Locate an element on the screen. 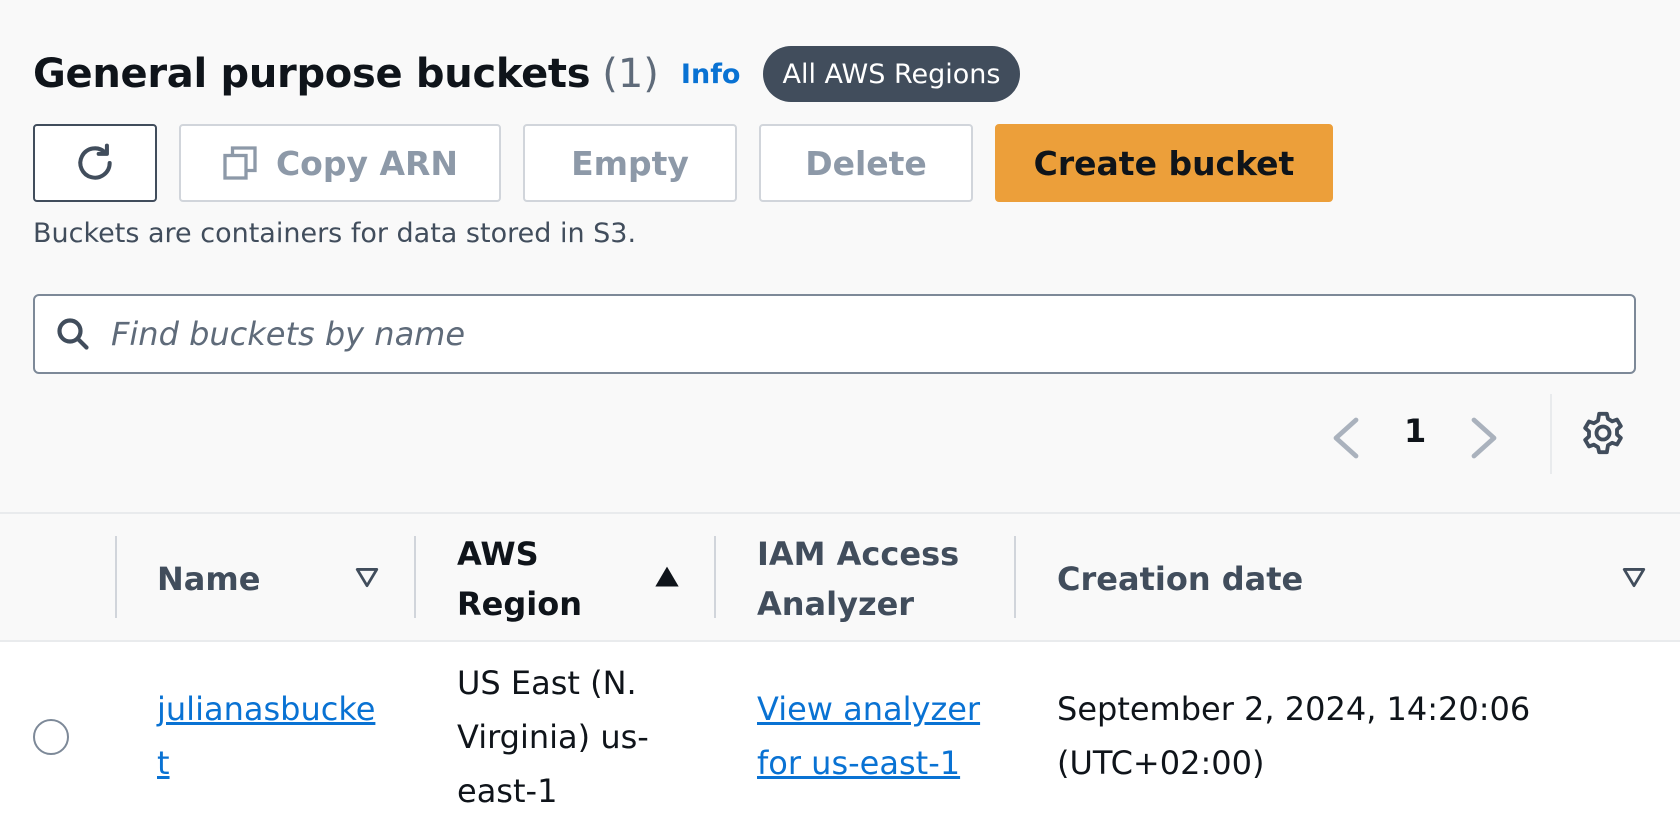 The width and height of the screenshot is (1680, 820). column-header-region: AWS Region is located at coordinates (542, 579).